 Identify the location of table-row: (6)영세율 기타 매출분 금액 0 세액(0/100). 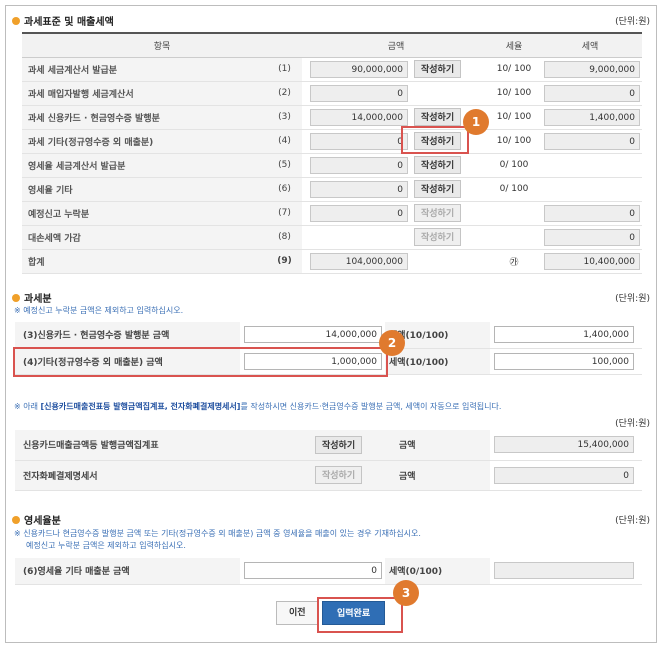
(328, 571).